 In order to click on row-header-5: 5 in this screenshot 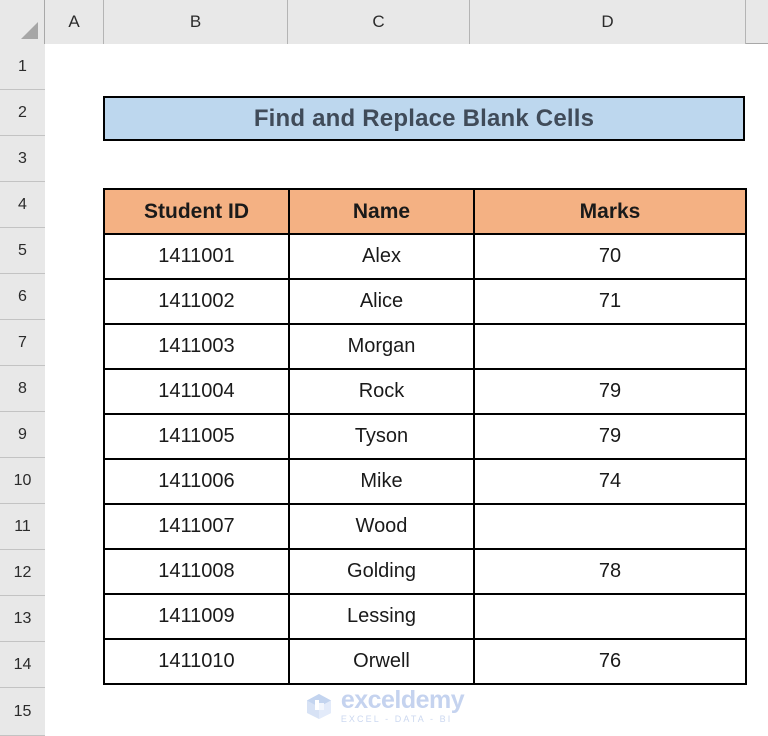, I will do `click(22, 251)`.